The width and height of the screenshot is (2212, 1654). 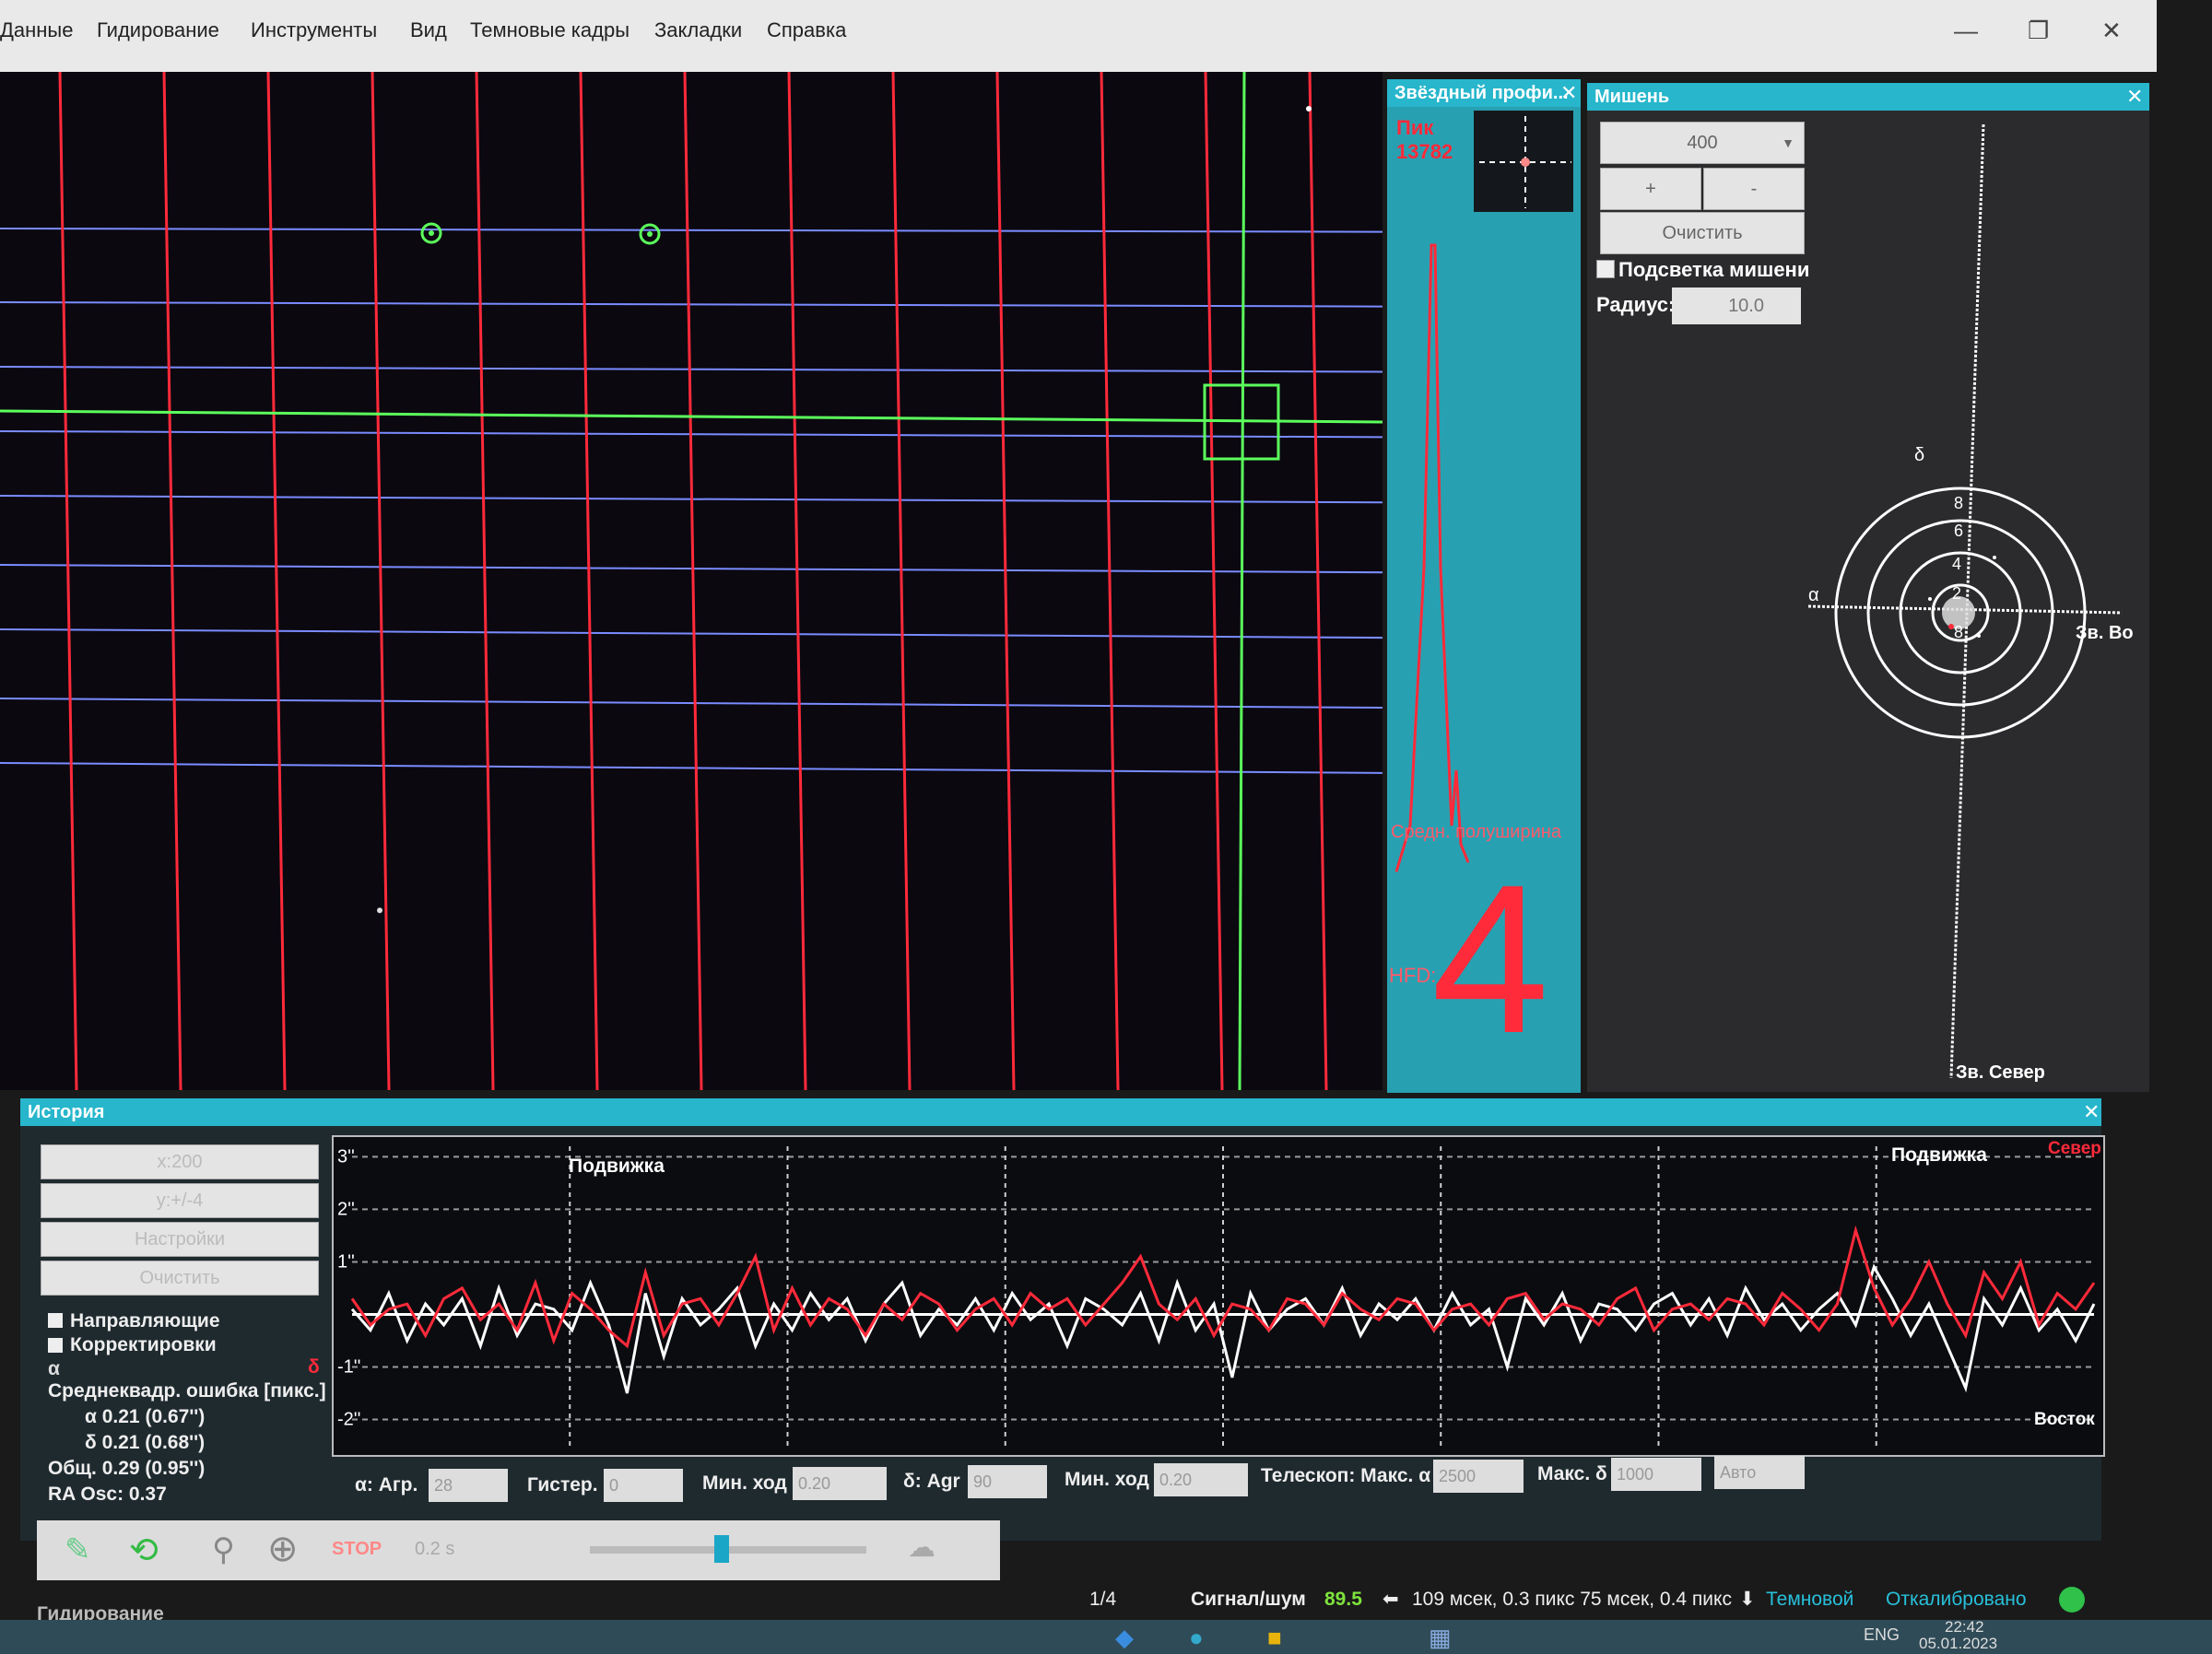 What do you see at coordinates (698, 30) in the screenshot?
I see `menu-bookmarks: Закладки` at bounding box center [698, 30].